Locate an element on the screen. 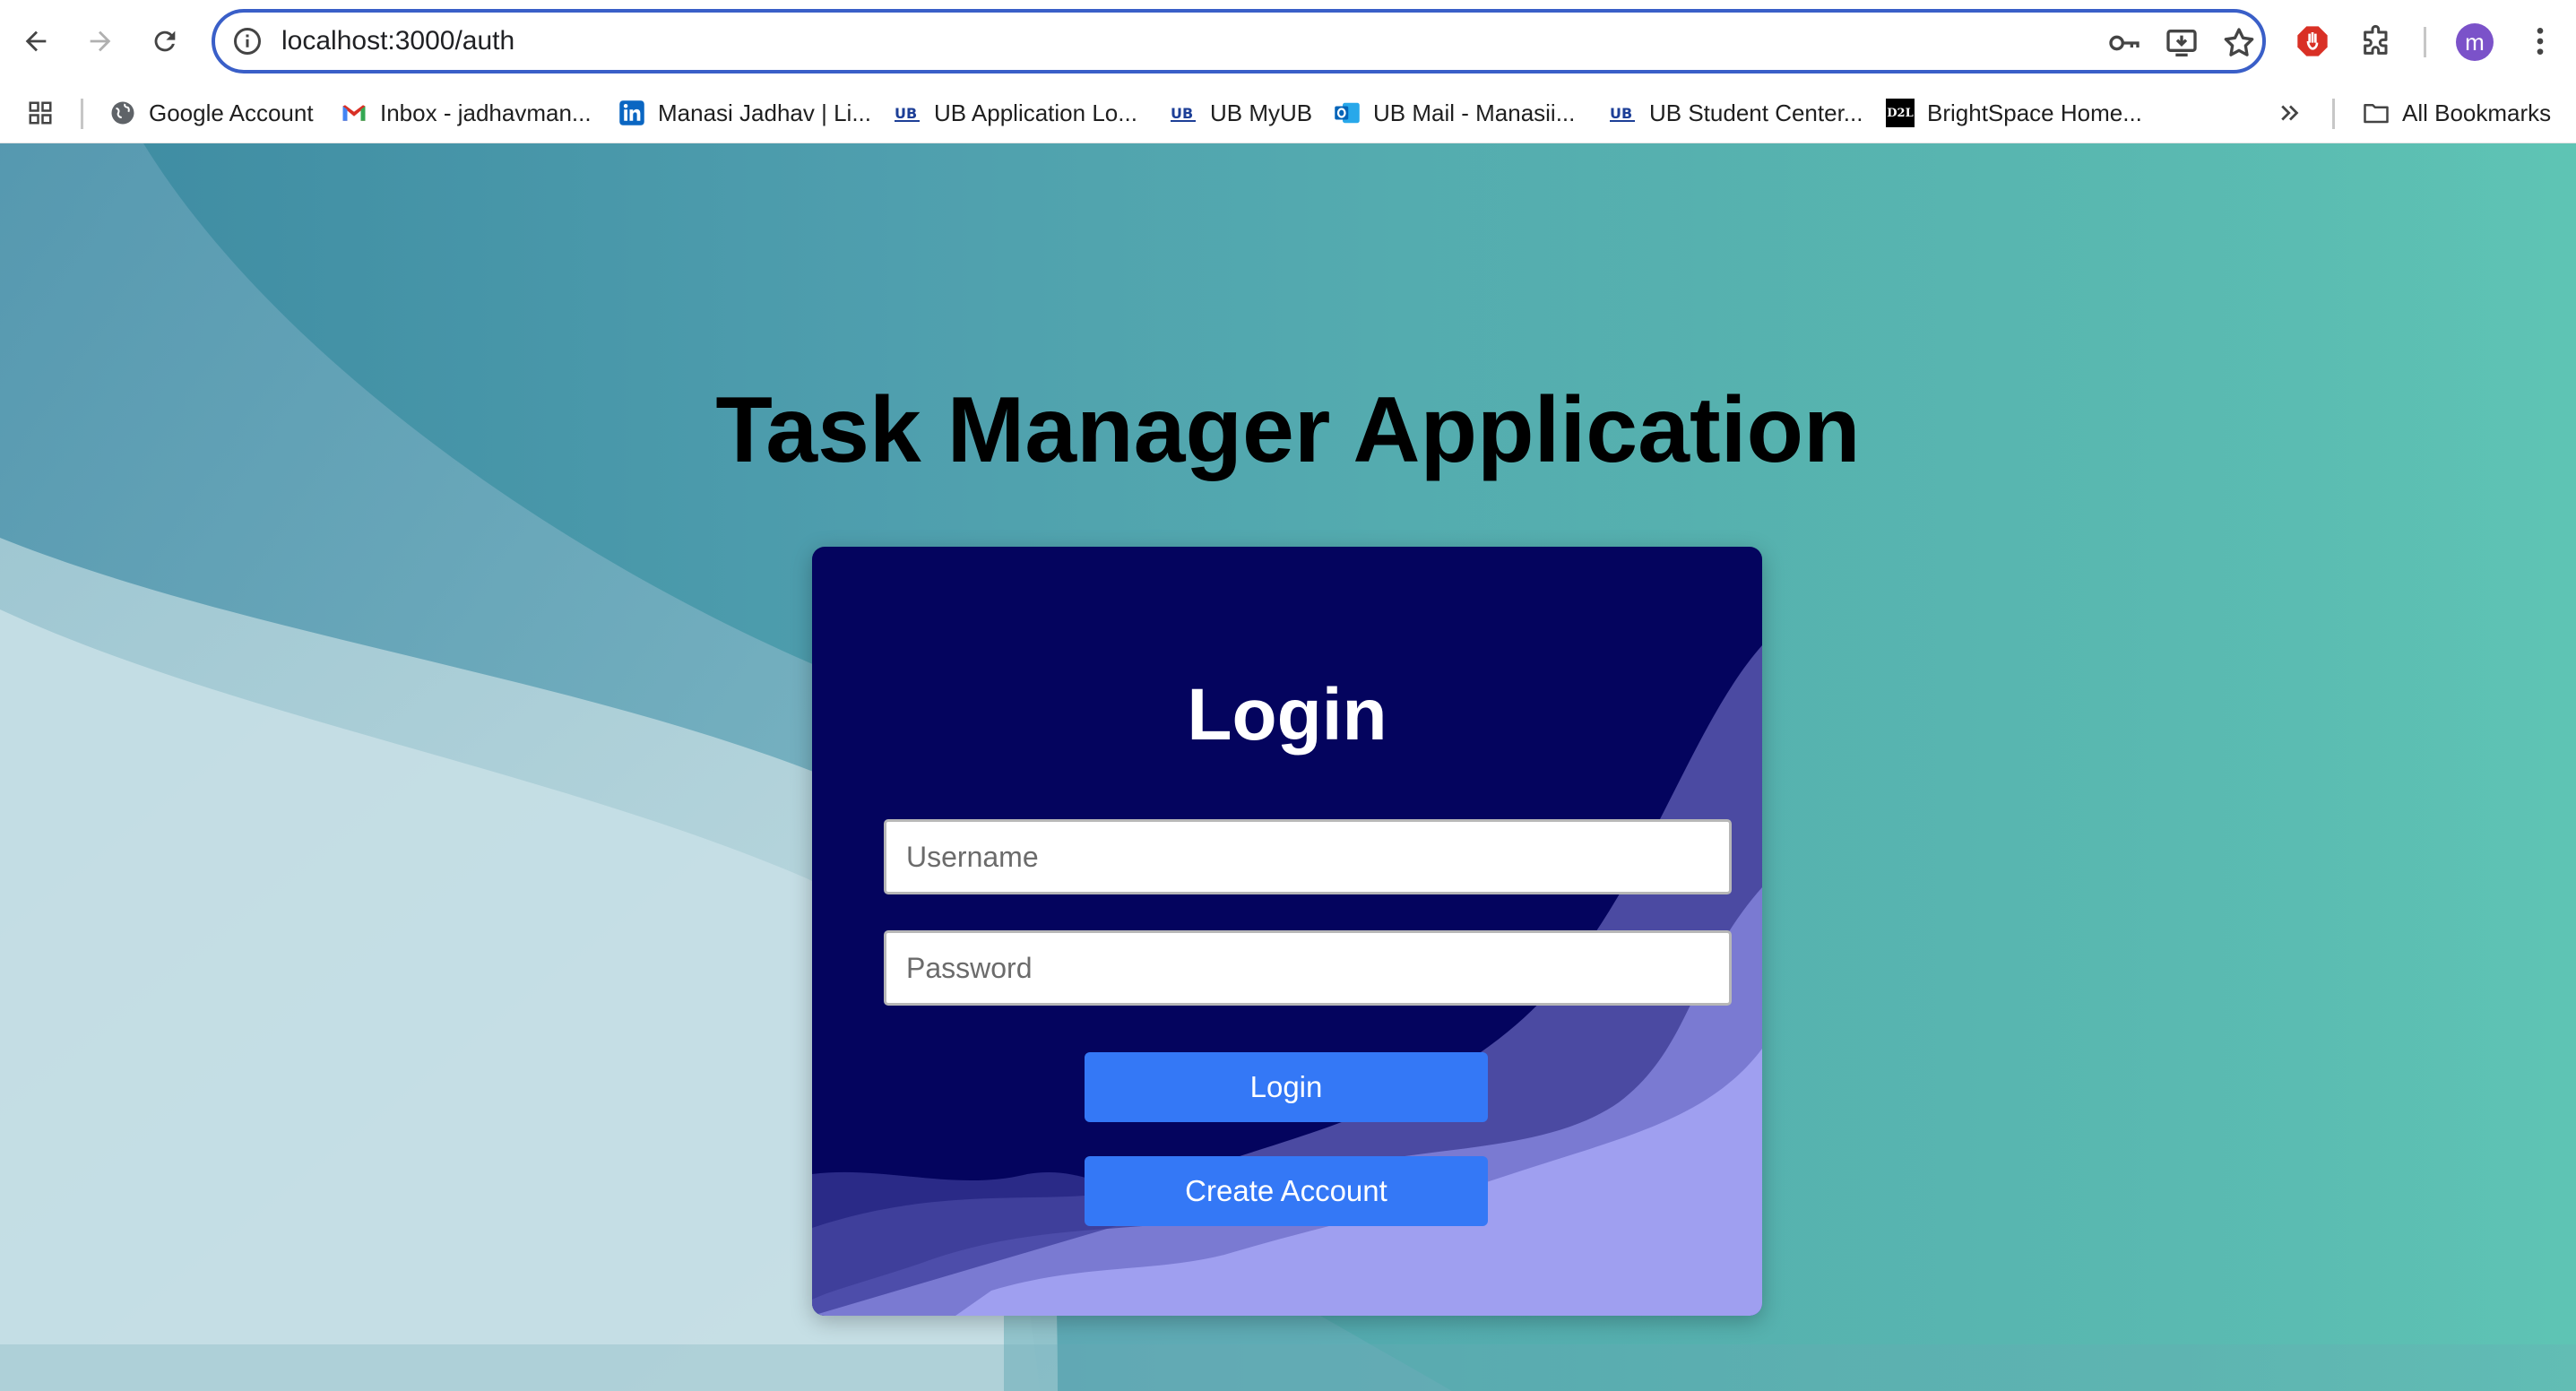 The width and height of the screenshot is (2576, 1391). back-arrow-icon is located at coordinates (36, 41).